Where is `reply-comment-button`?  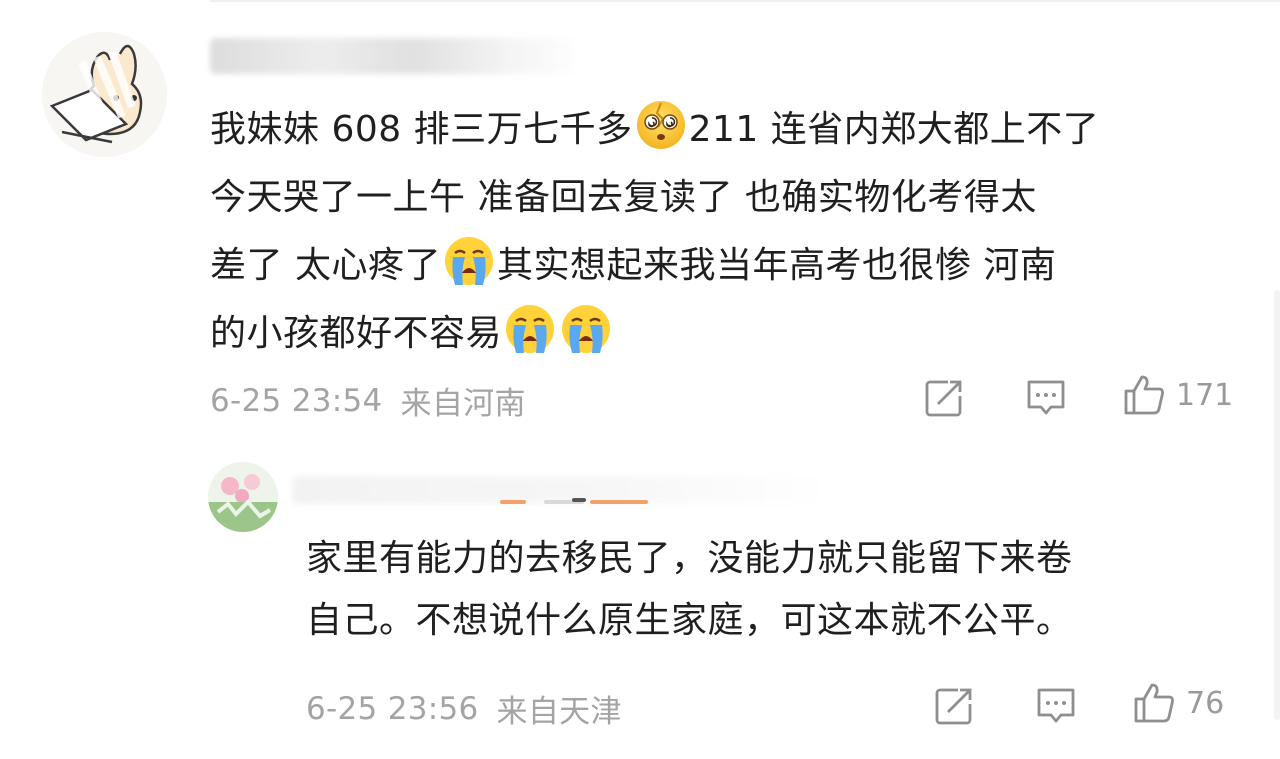 reply-comment-button is located at coordinates (1056, 706).